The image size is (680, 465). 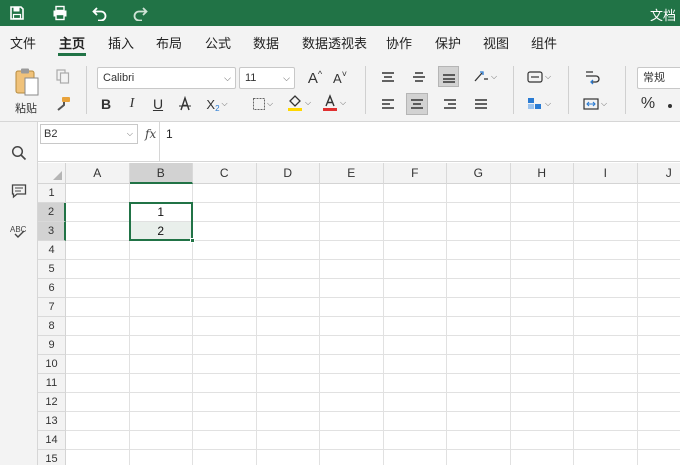 I want to click on name-box: B2 ⌵, so click(x=89, y=134).